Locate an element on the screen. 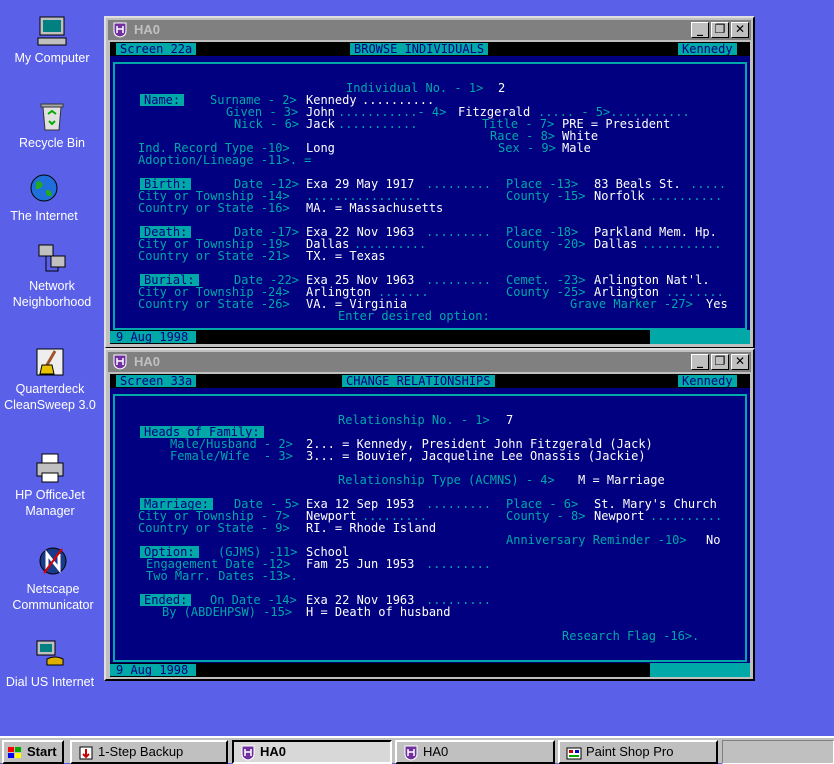  field-label: Adoption/Lineage -11>. = is located at coordinates (225, 160).